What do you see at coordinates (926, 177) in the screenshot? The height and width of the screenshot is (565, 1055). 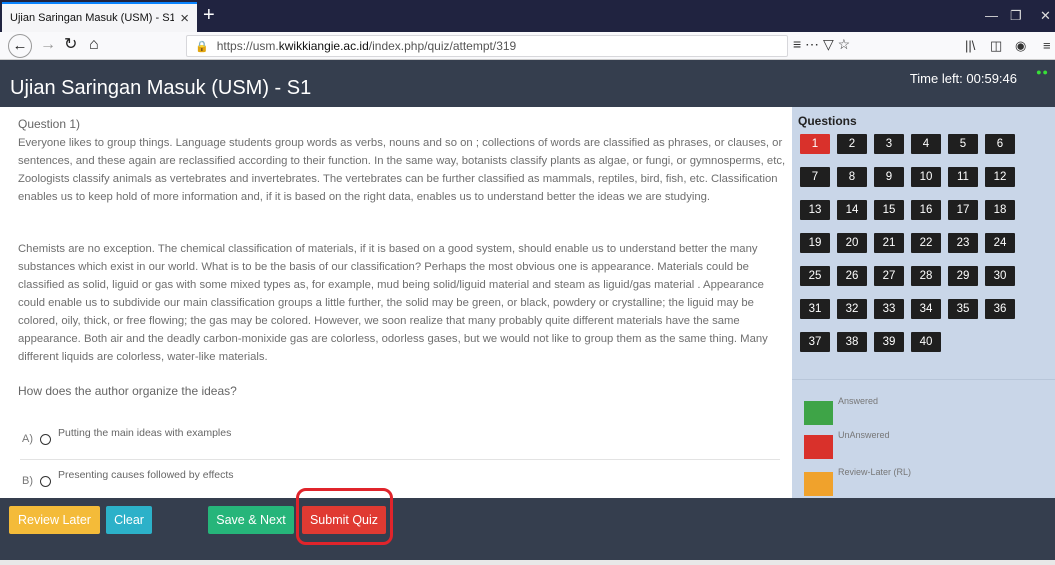 I see `question-button-10: 10` at bounding box center [926, 177].